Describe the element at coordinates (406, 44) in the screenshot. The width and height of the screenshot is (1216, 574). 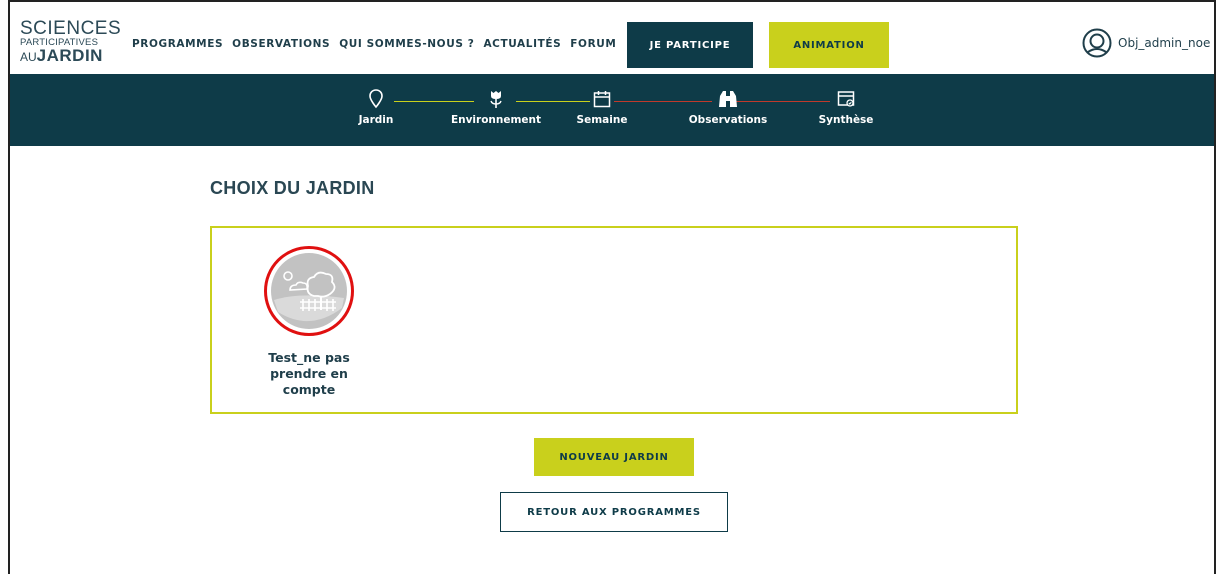
I see `menu-item-qui-sommes-nous: QUI SOMMES-NOUS ?` at that location.